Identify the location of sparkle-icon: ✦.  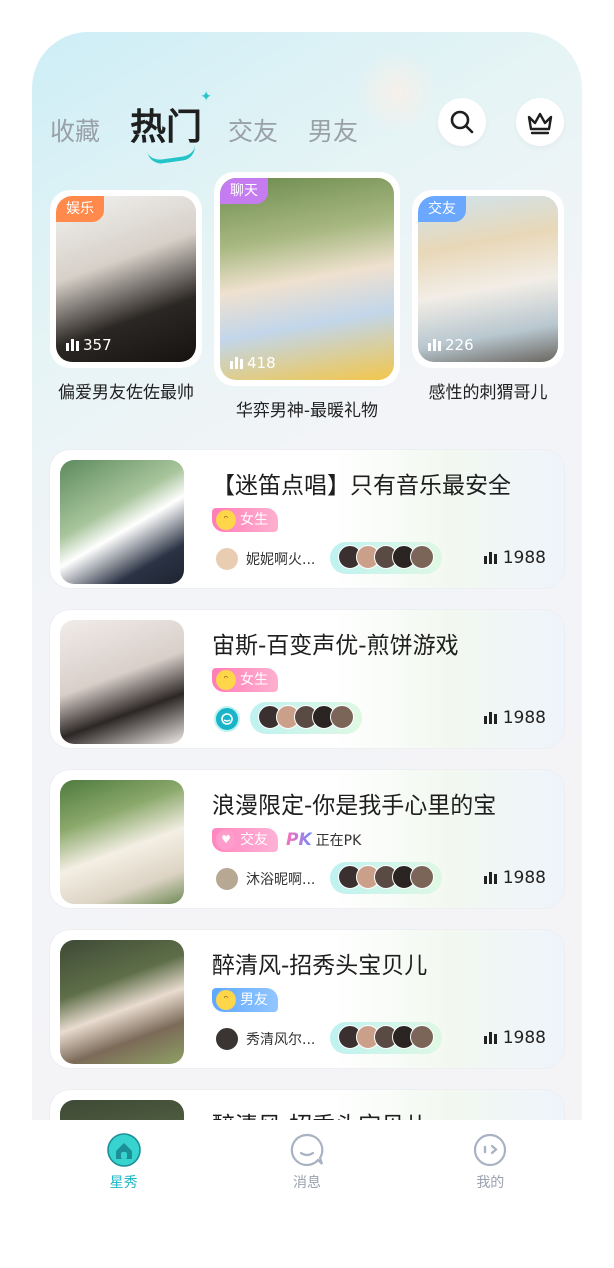
(206, 97).